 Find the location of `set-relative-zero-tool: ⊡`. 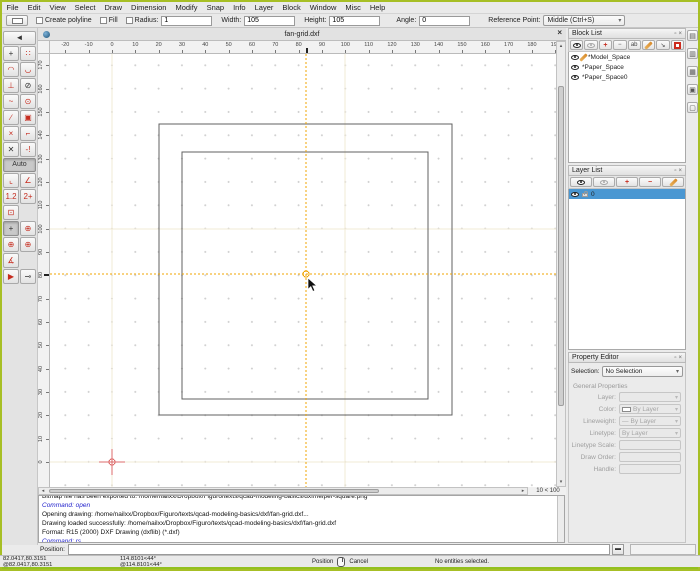

set-relative-zero-tool: ⊡ is located at coordinates (11, 212).